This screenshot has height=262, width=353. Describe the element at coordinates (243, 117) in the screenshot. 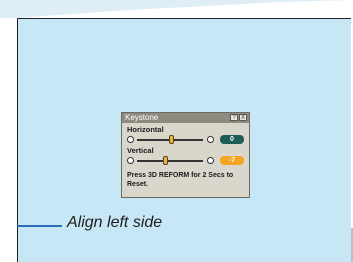

I see `close-button: X` at that location.